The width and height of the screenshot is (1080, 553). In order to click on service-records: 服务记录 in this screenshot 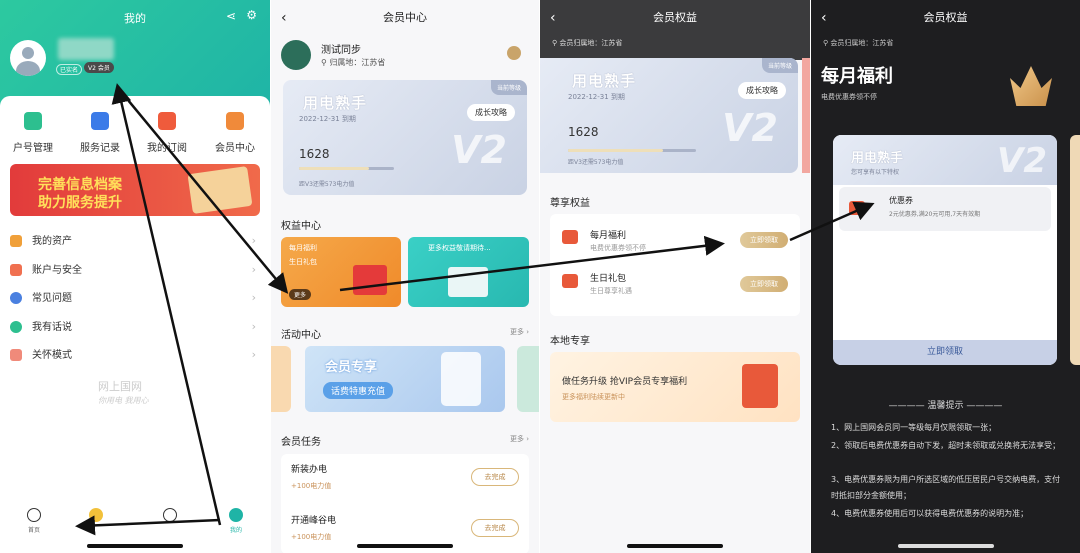, I will do `click(100, 133)`.